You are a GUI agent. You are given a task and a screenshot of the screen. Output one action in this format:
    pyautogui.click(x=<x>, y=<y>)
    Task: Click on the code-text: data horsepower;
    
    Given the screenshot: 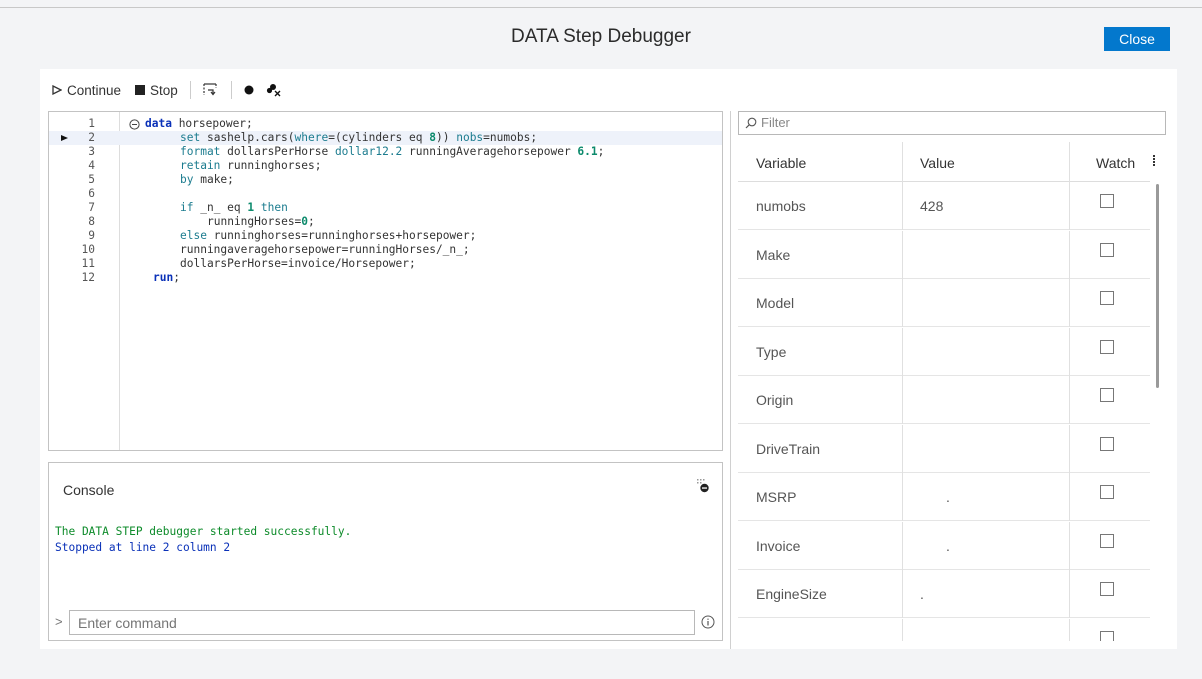 What is the action you would take?
    pyautogui.click(x=199, y=124)
    